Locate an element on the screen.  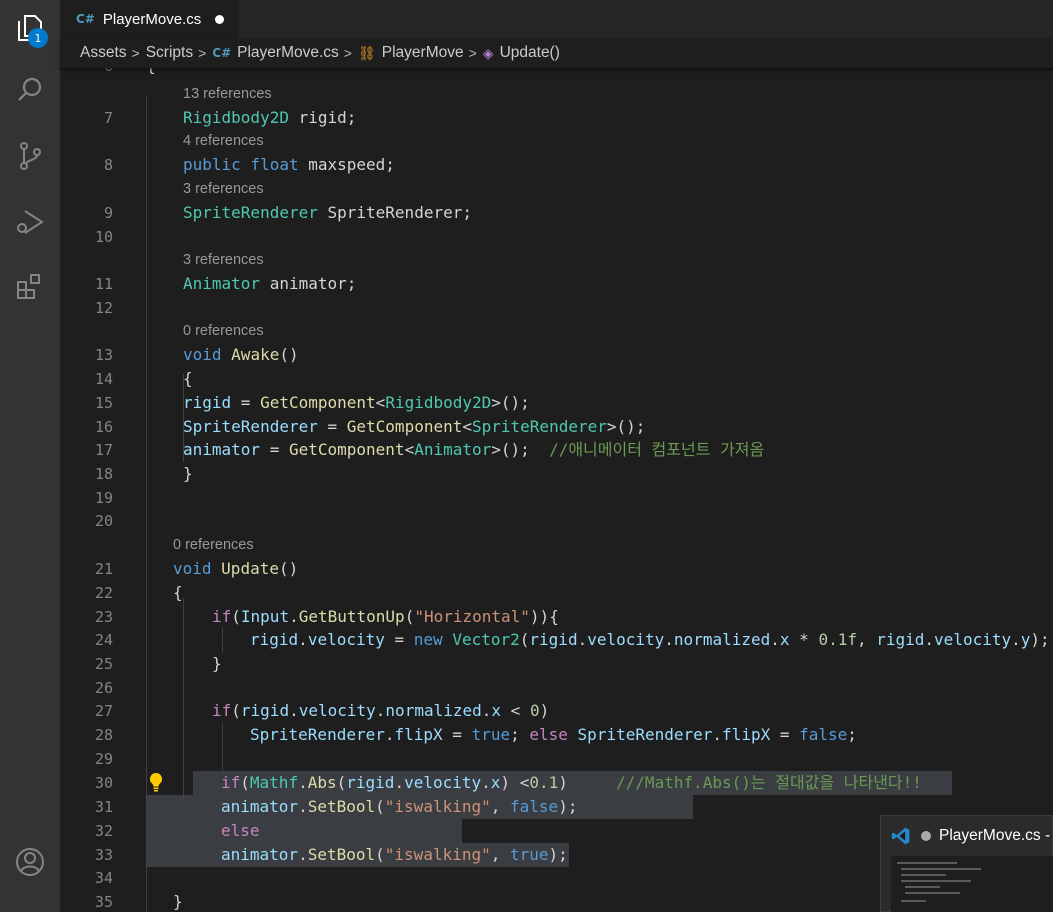
code-token: rigid is located at coordinates (265, 710).